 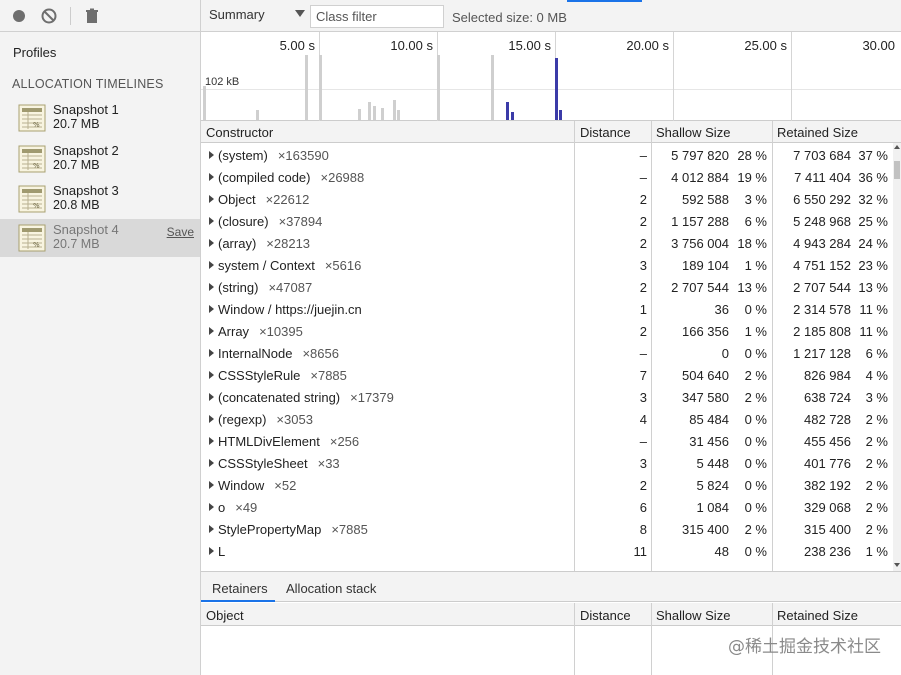 What do you see at coordinates (705, 529) in the screenshot?
I see `shallow-size-cell: 315 400` at bounding box center [705, 529].